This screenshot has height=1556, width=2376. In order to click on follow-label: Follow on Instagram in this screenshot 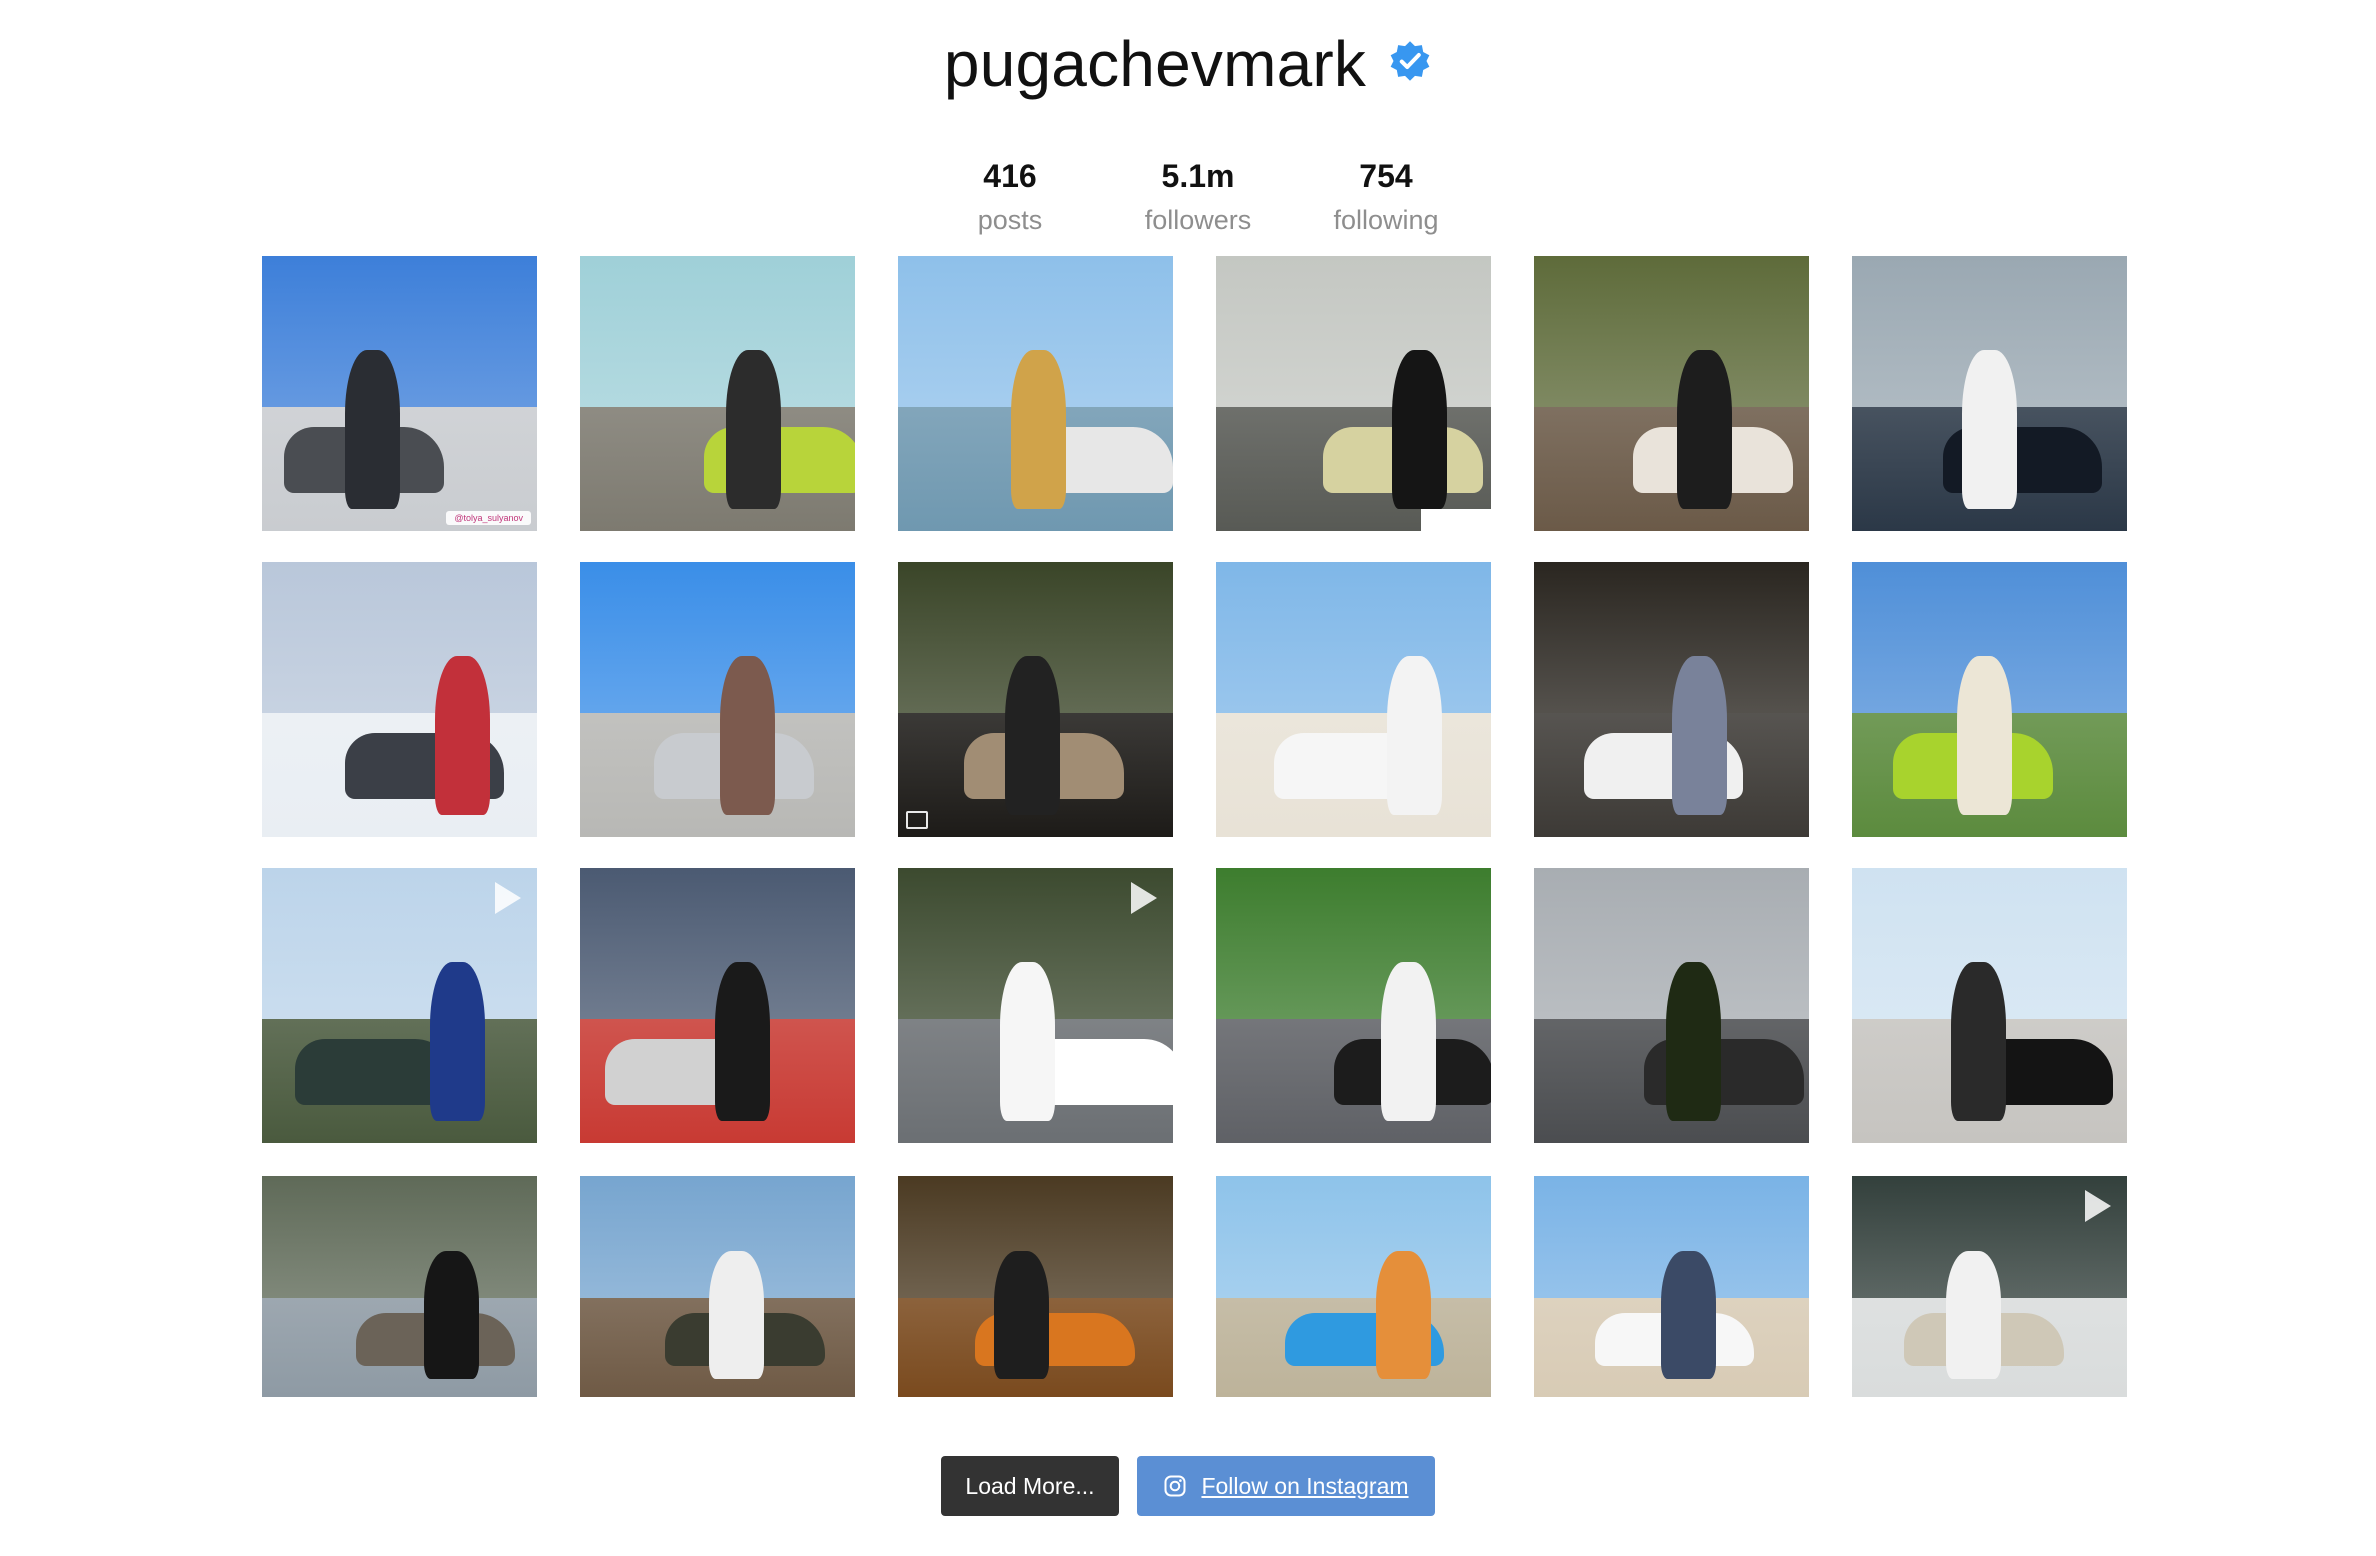, I will do `click(1305, 1485)`.